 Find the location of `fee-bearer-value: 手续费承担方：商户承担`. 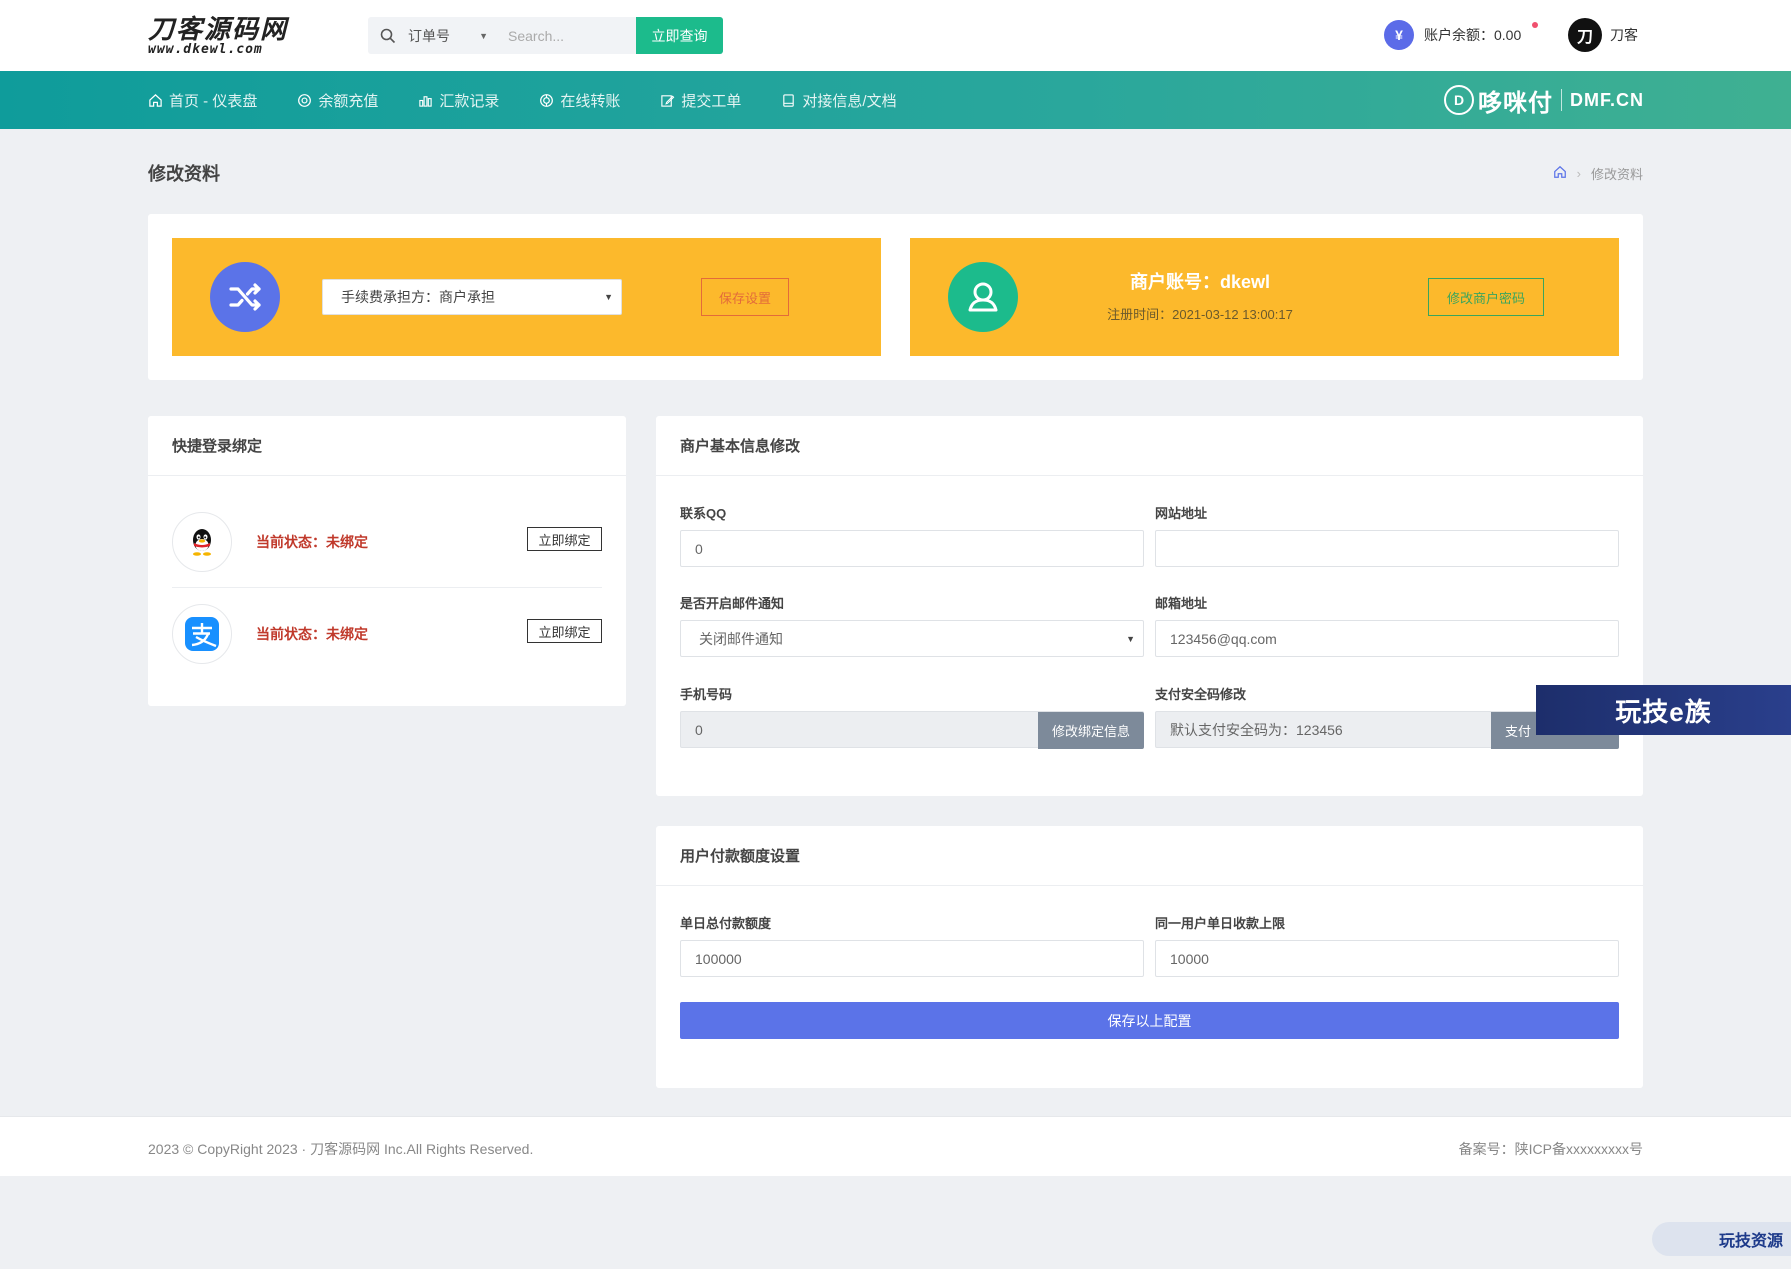

fee-bearer-value: 手续费承担方：商户承担 is located at coordinates (418, 297).